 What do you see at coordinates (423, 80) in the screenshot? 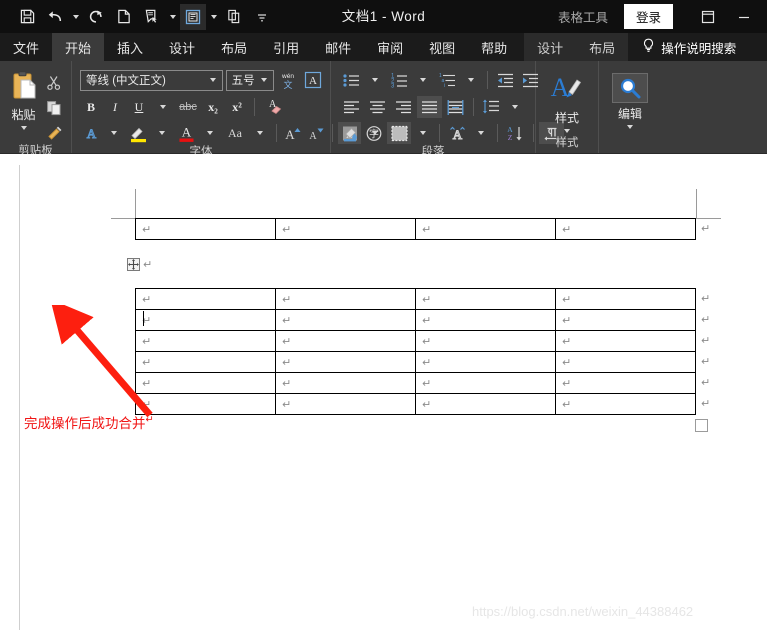
I see `numbering-dropdown-icon` at bounding box center [423, 80].